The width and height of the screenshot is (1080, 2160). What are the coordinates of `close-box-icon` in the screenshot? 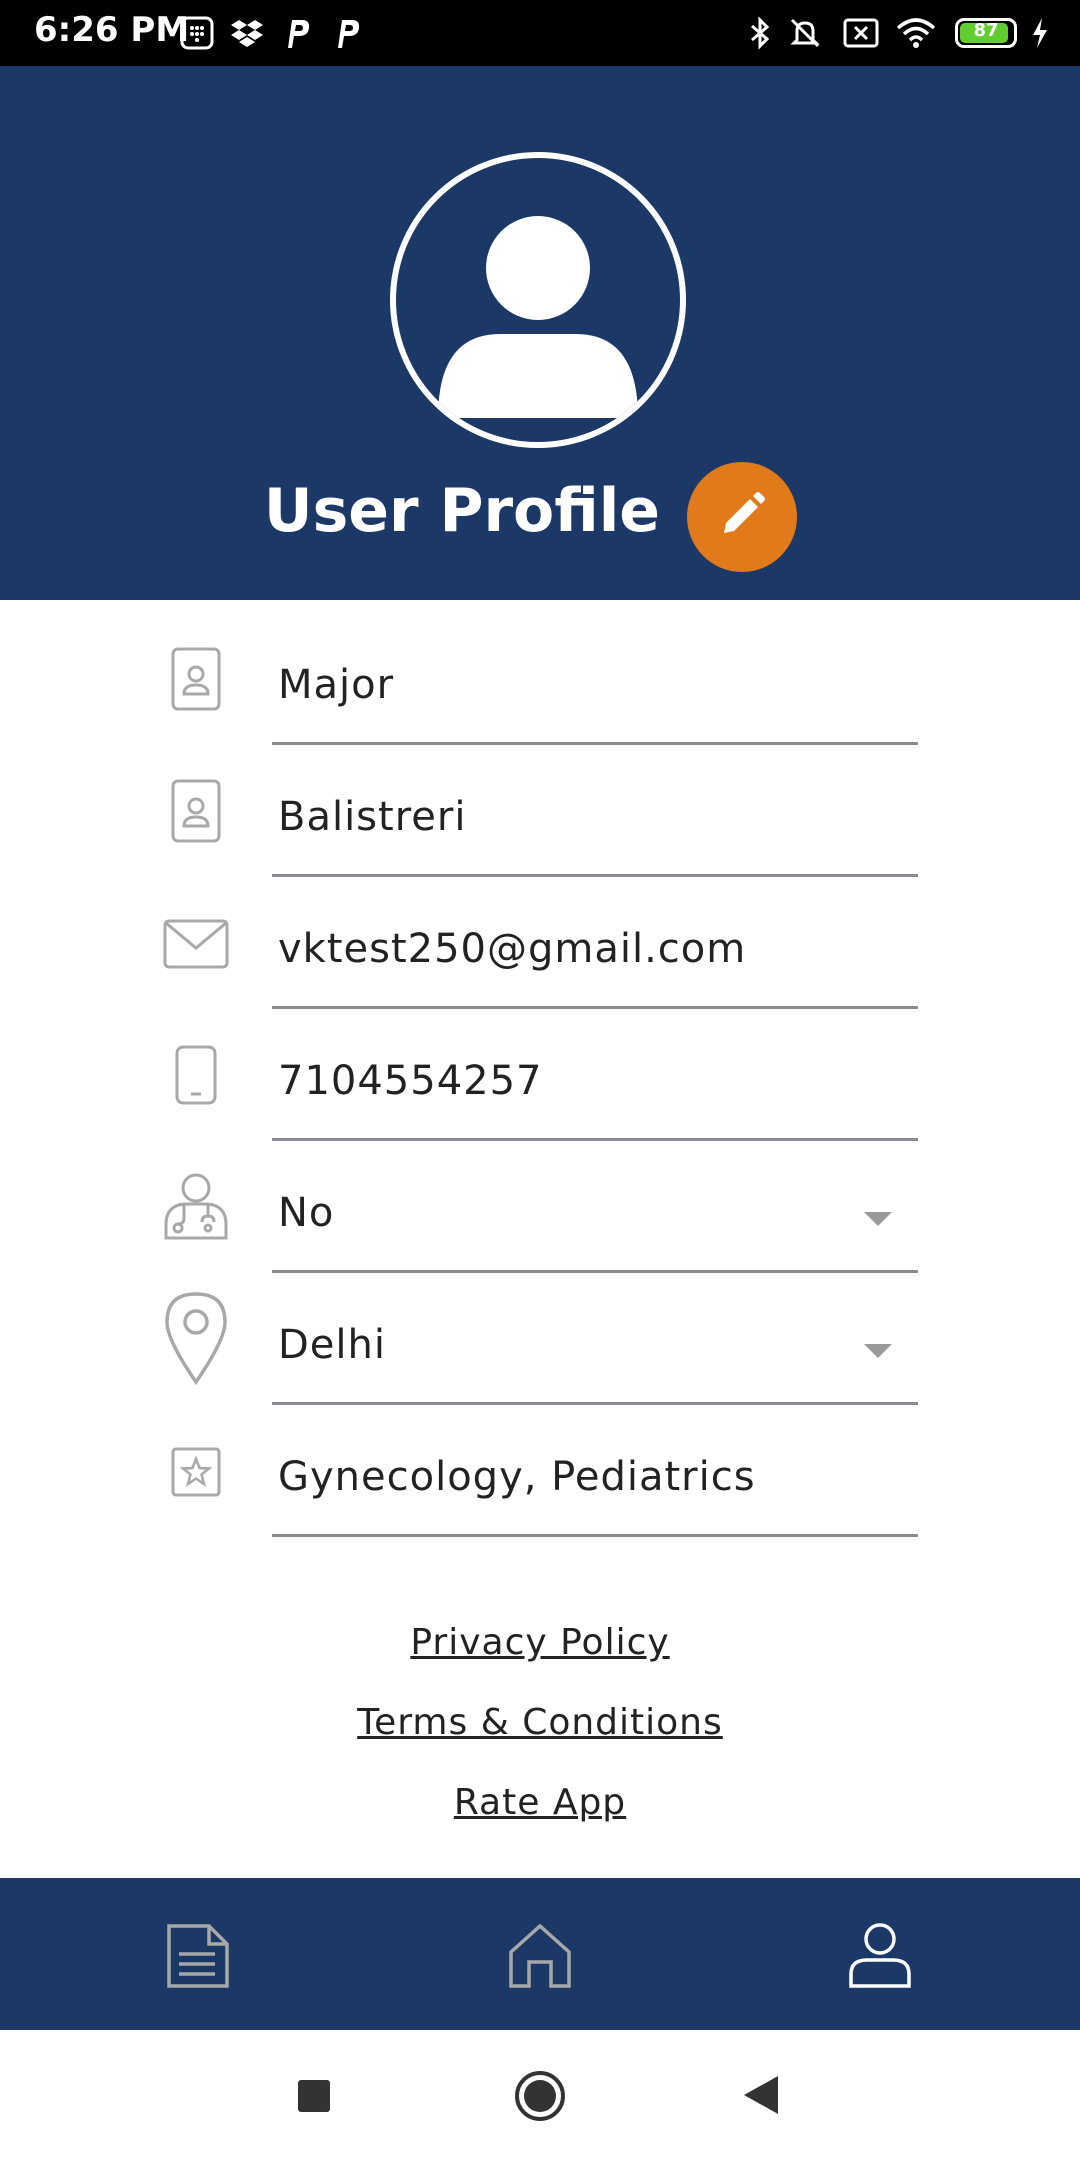 It's located at (861, 33).